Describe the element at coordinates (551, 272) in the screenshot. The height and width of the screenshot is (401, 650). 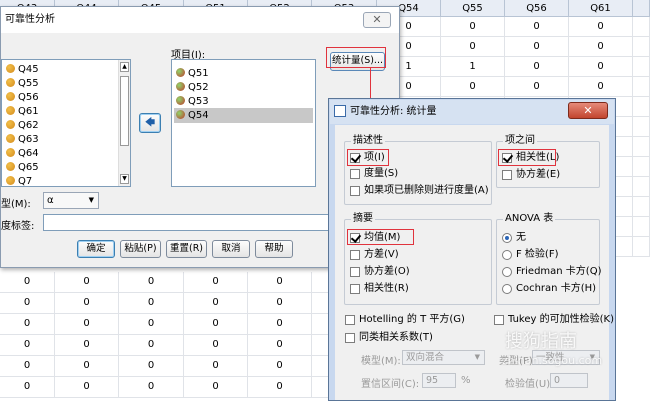
I see `anova-friedman-radio: Friedman 卡方(Q)` at that location.